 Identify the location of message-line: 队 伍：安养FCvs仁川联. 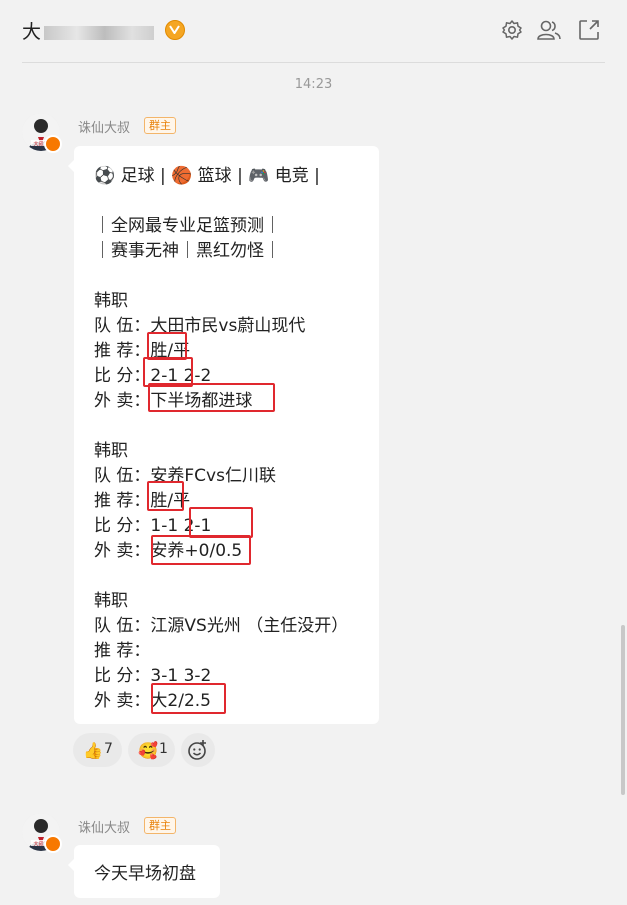
(185, 476).